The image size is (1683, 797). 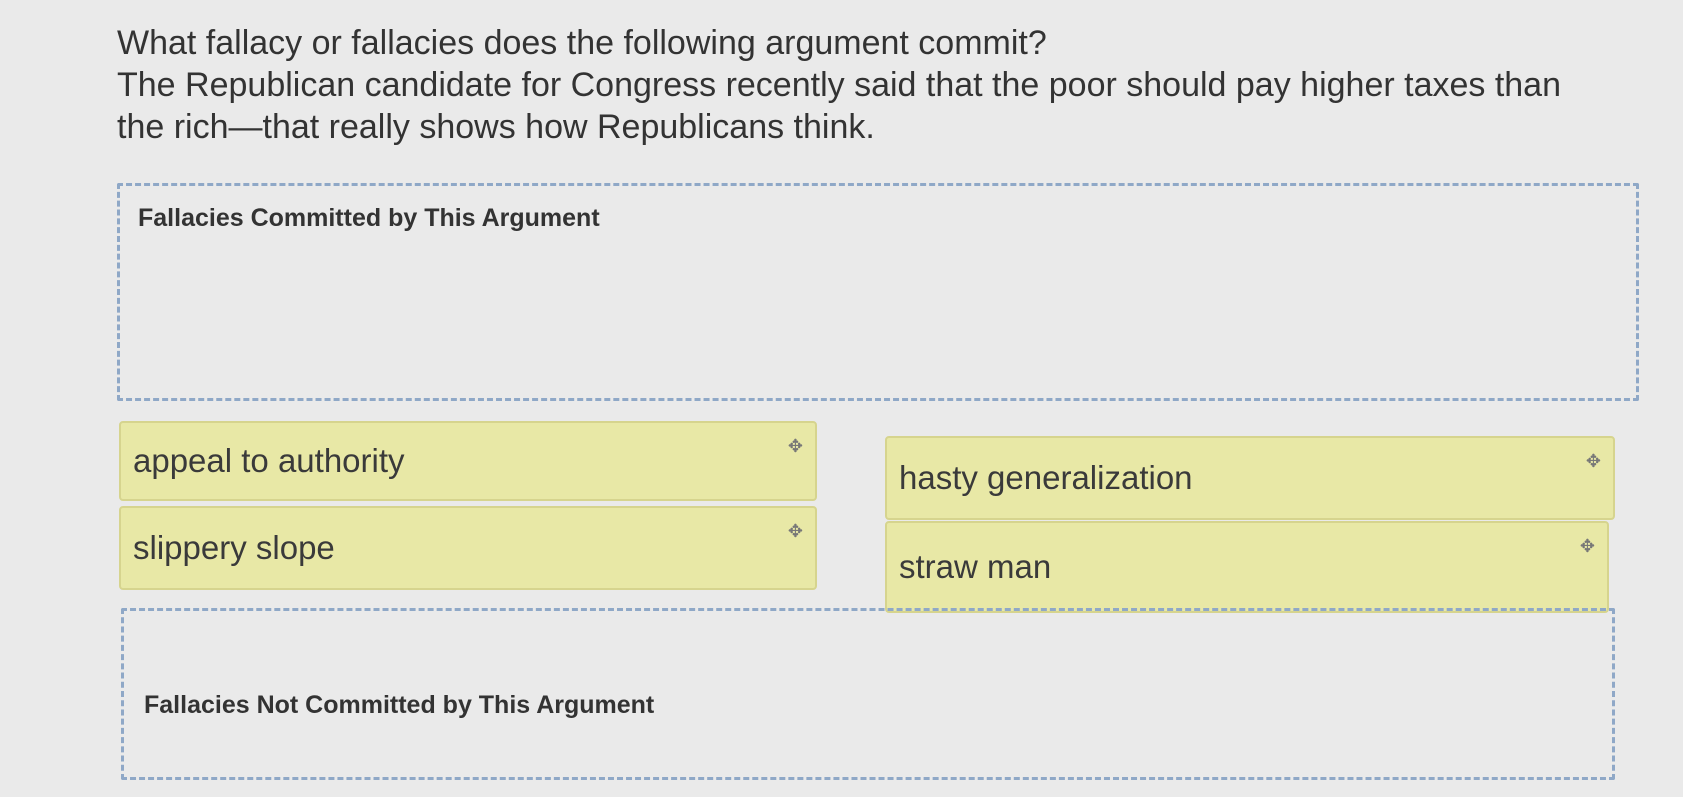 What do you see at coordinates (468, 548) in the screenshot?
I see `chip-slippery-slope: slippery slope ✥` at bounding box center [468, 548].